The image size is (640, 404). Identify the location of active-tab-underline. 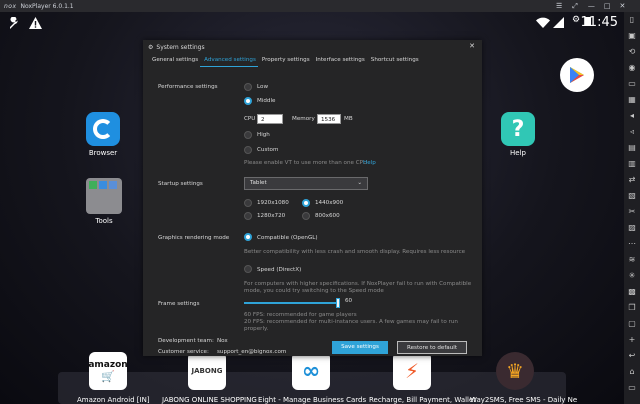
(229, 66).